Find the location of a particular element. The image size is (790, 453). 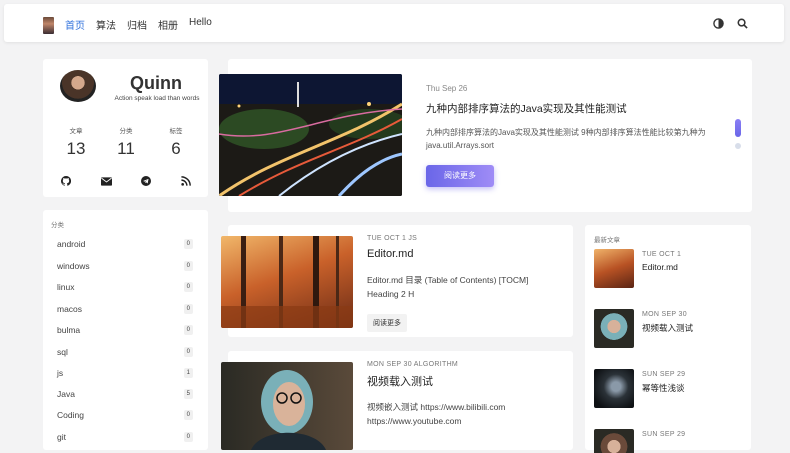

nav-hello: Hello is located at coordinates (200, 24).